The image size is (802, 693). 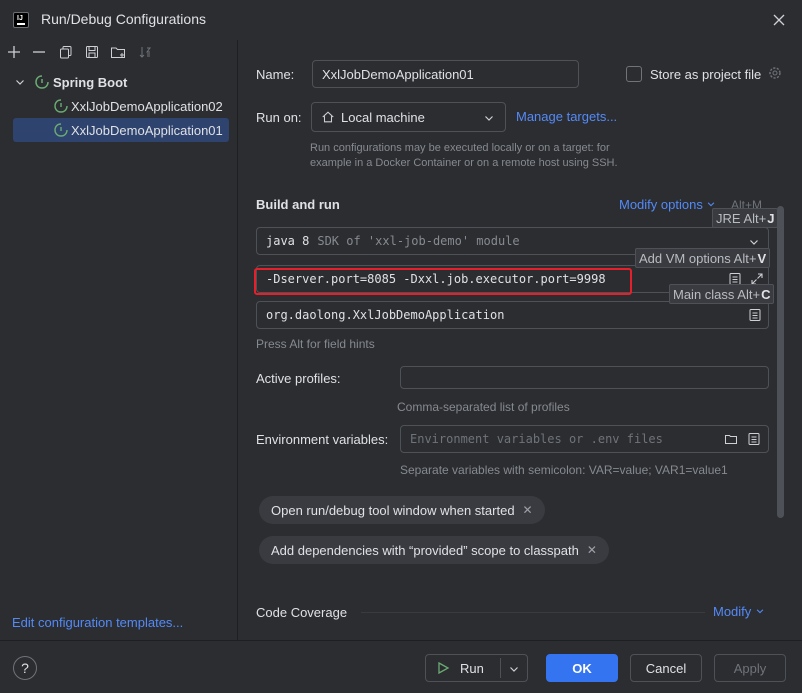 What do you see at coordinates (536, 439) in the screenshot?
I see `env-variables-placeholder: Environment variables or .env files` at bounding box center [536, 439].